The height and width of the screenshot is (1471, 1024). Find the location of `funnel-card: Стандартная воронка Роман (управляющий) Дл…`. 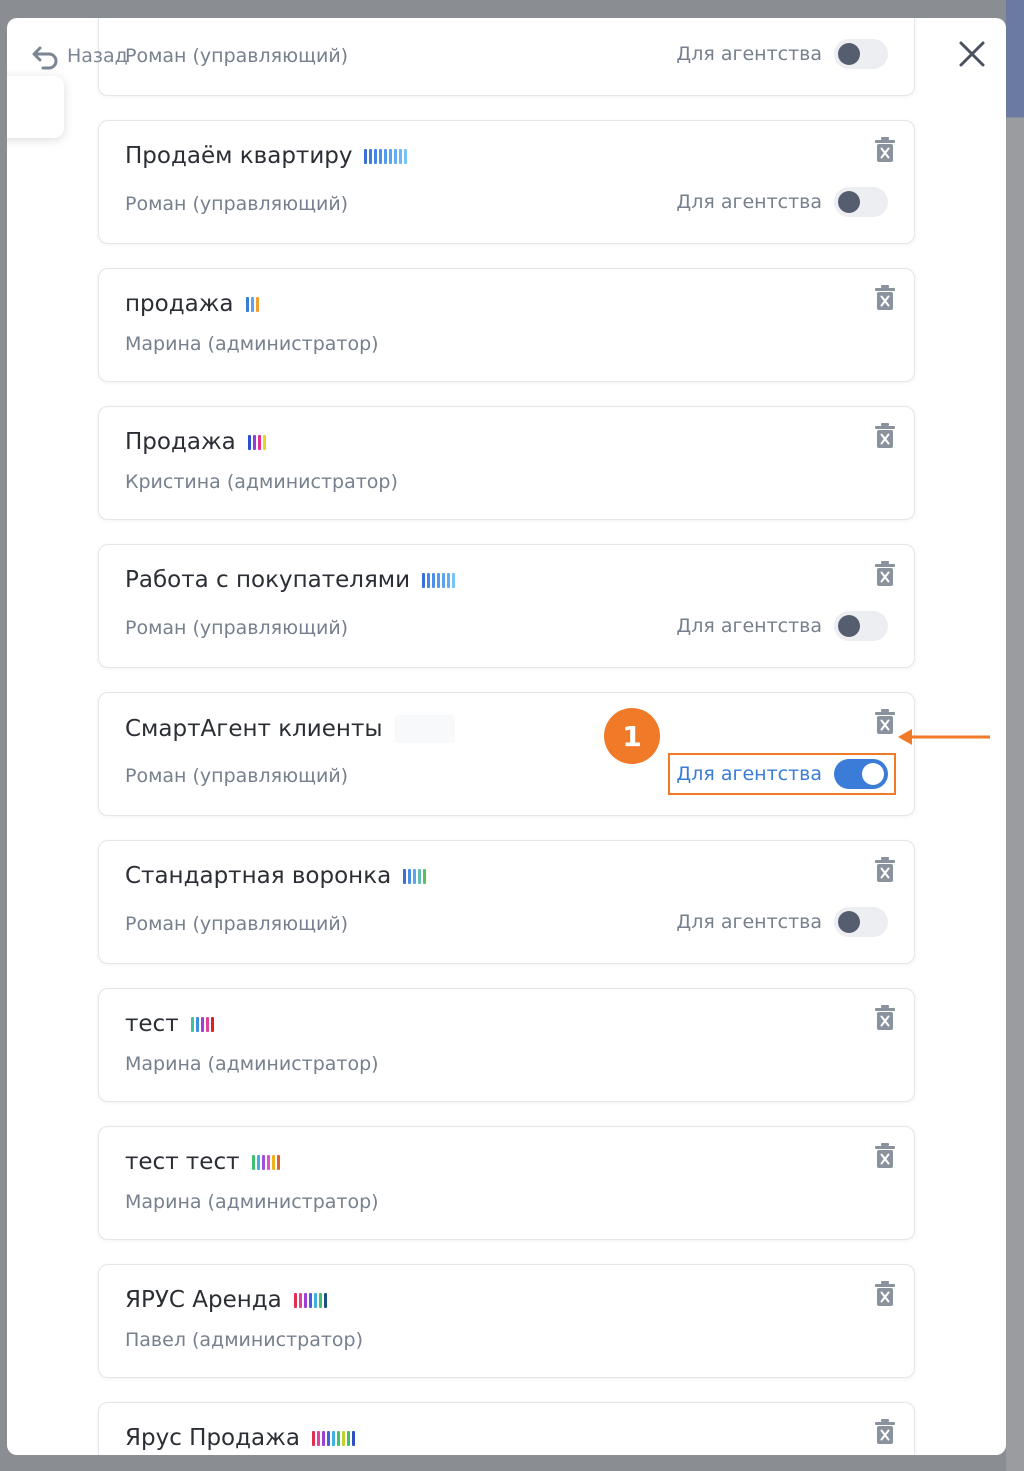

funnel-card: Стандартная воронка Роман (управляющий) Дл… is located at coordinates (506, 902).